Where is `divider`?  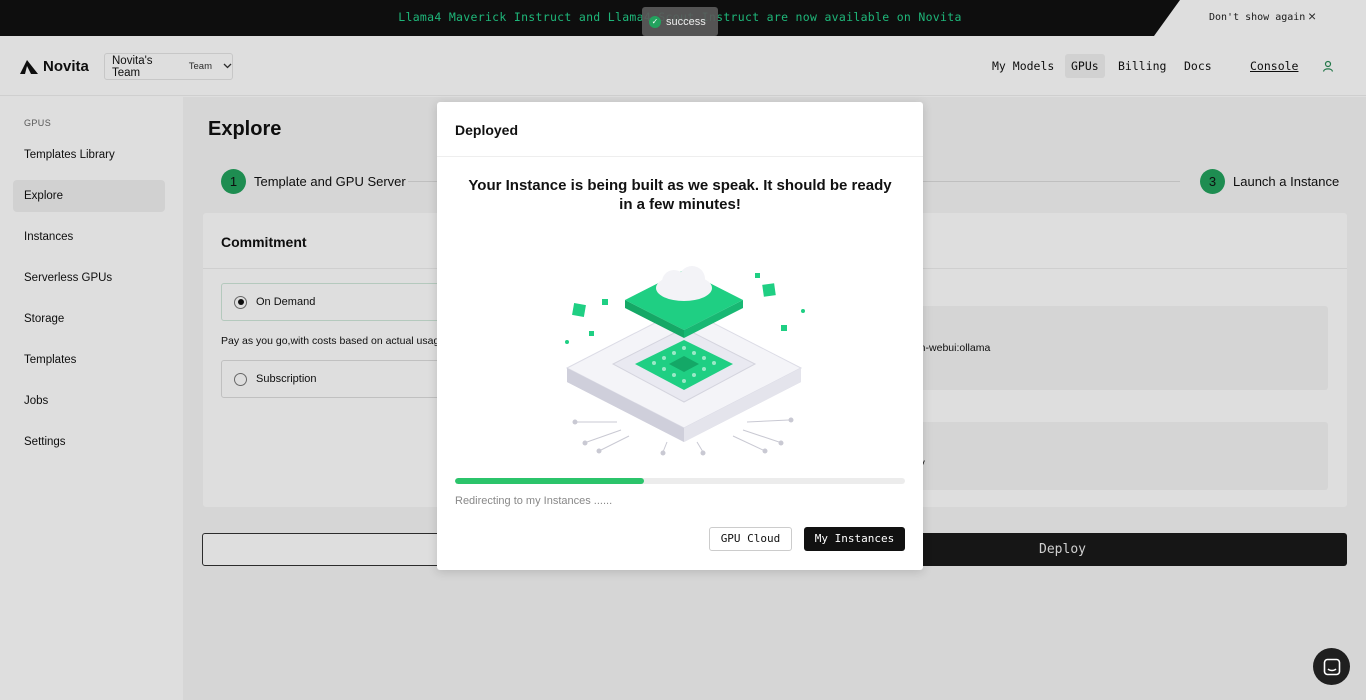
divider is located at coordinates (680, 156).